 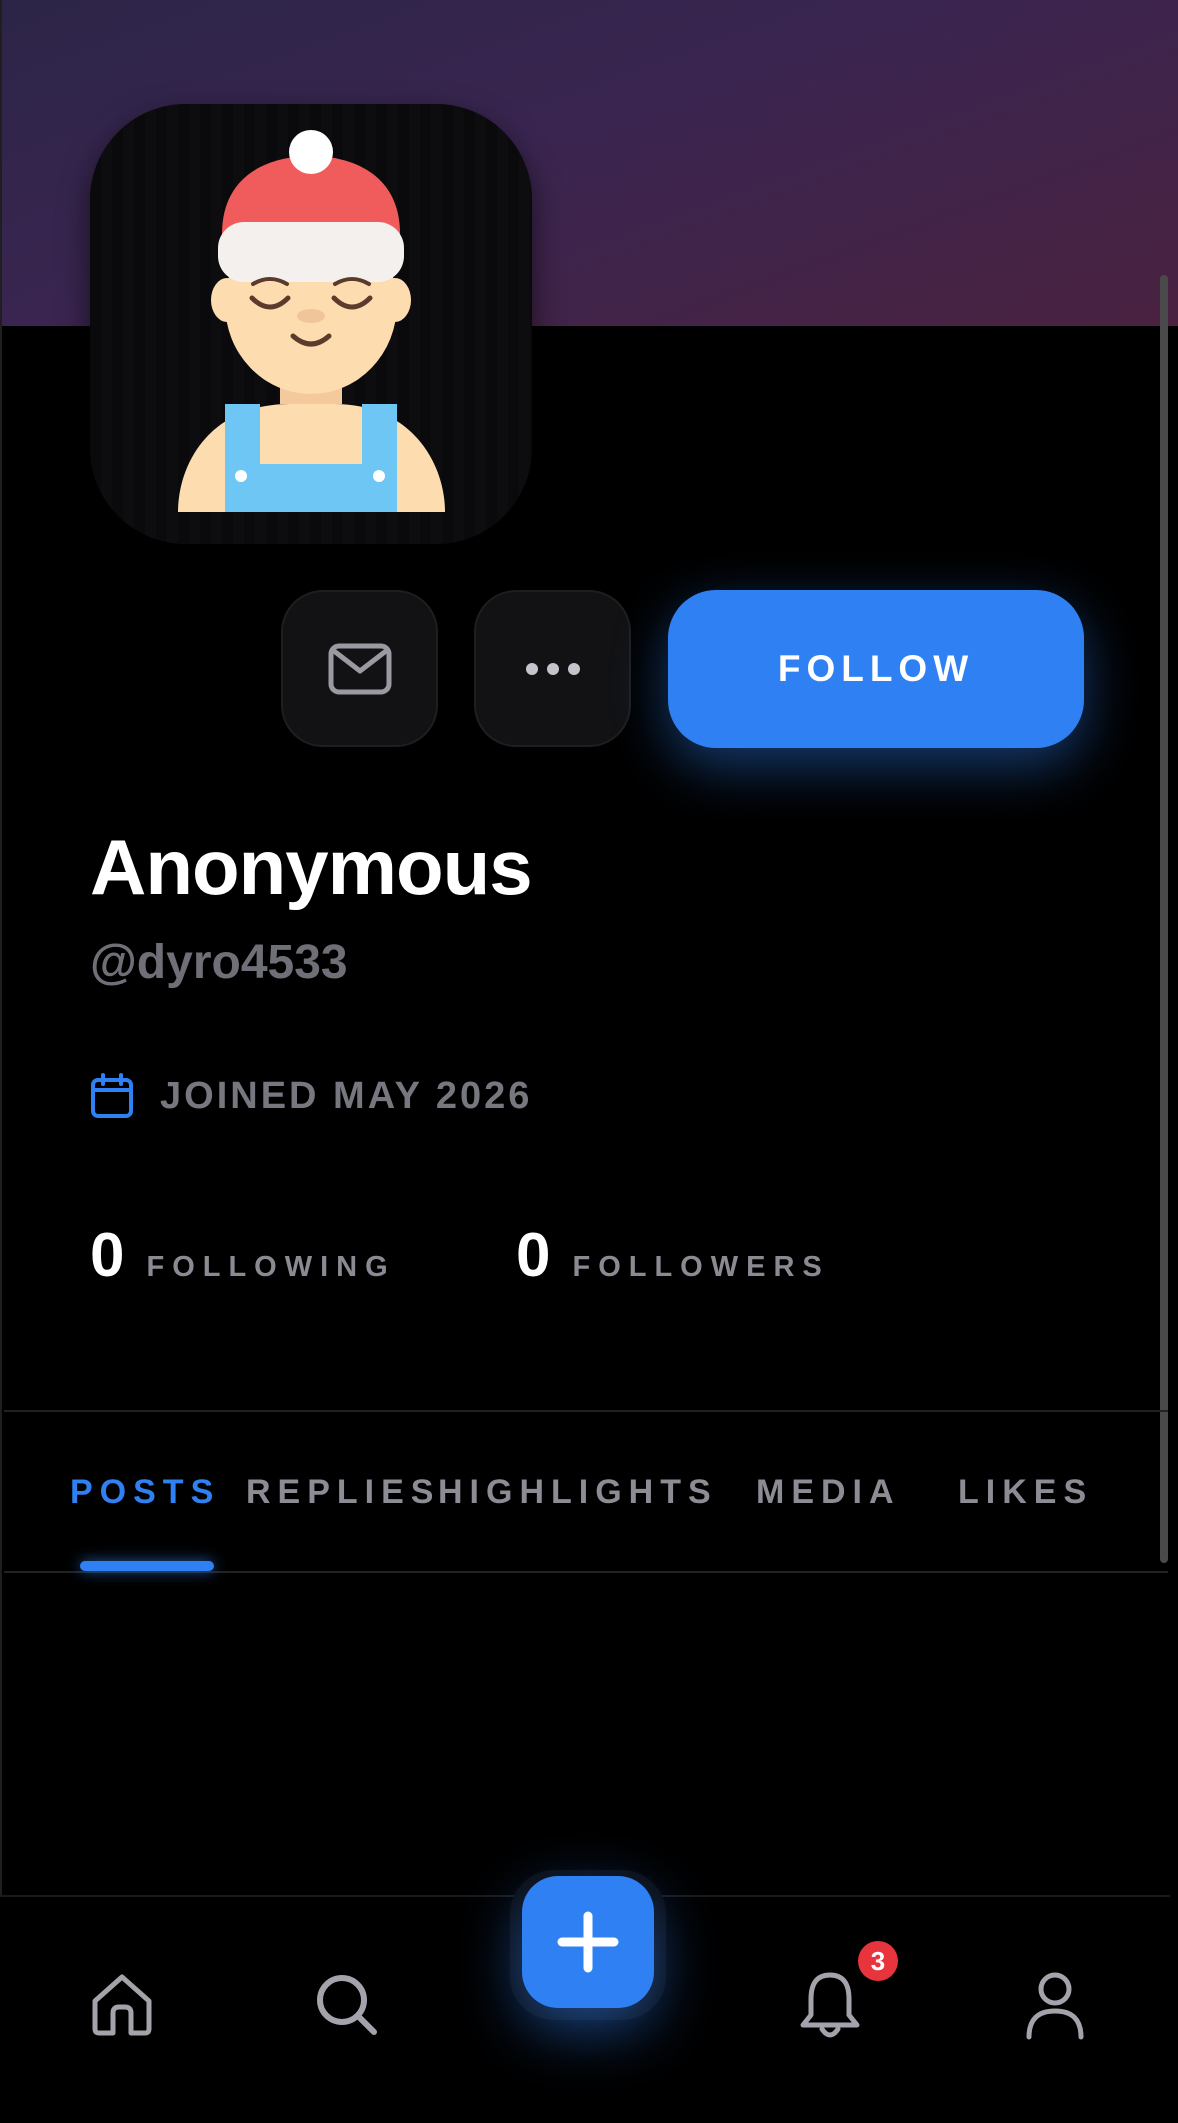 I want to click on display-name: Anonymous, so click(x=311, y=867).